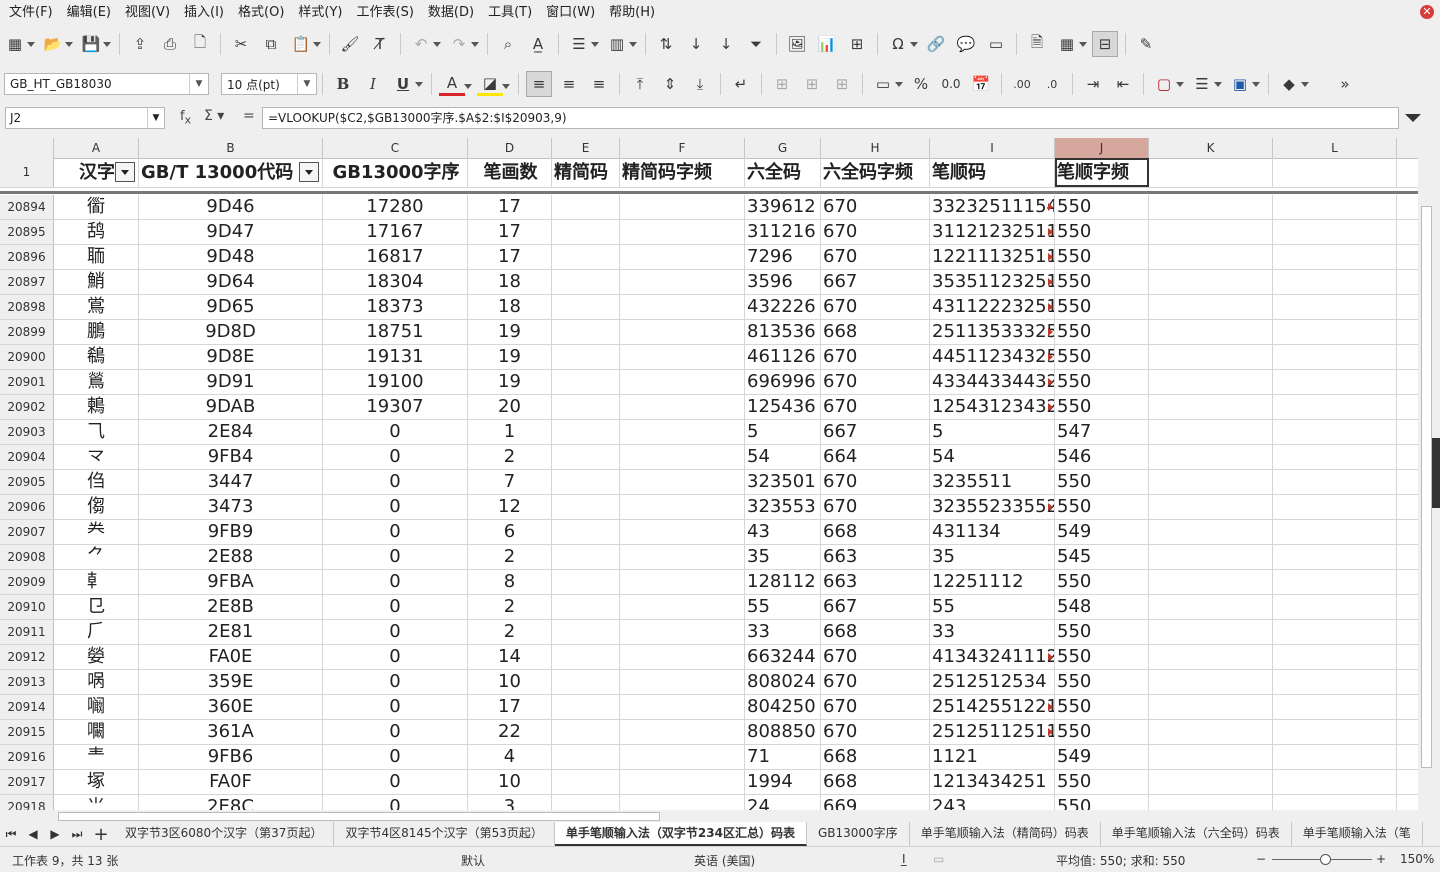 The width and height of the screenshot is (1440, 872). I want to click on stroke-order-cell: 31121232511, so click(992, 232).